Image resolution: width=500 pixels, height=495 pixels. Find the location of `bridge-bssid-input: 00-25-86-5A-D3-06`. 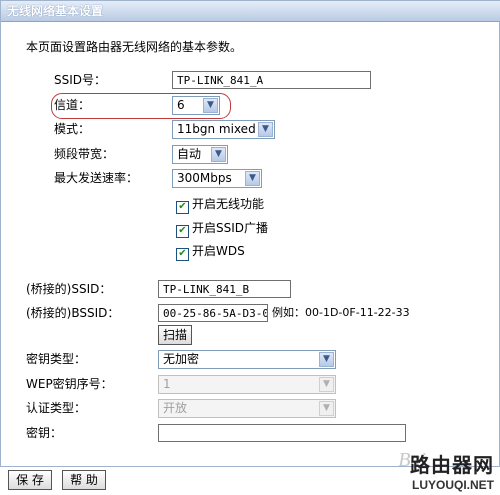

bridge-bssid-input: 00-25-86-5A-D3-06 is located at coordinates (213, 313).